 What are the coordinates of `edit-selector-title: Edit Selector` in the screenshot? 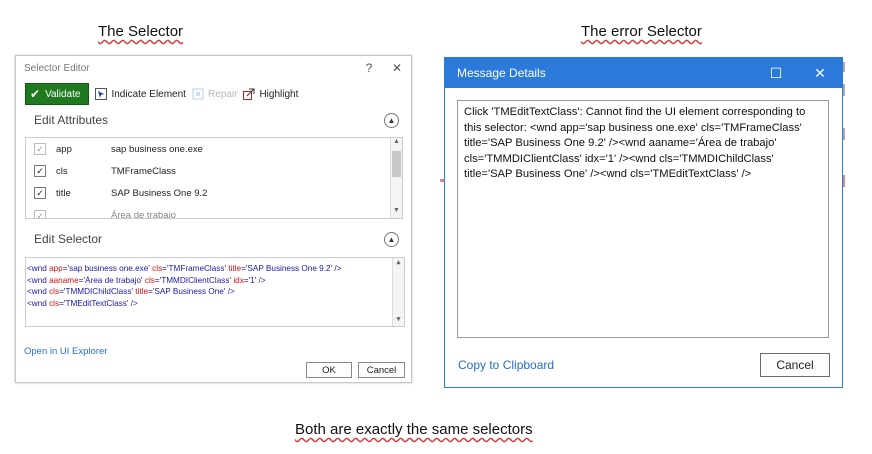 It's located at (68, 239).